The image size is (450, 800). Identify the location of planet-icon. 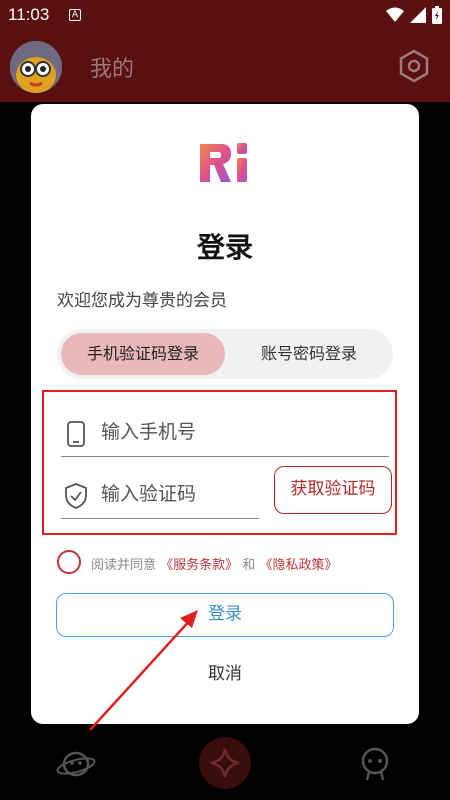
(76, 764).